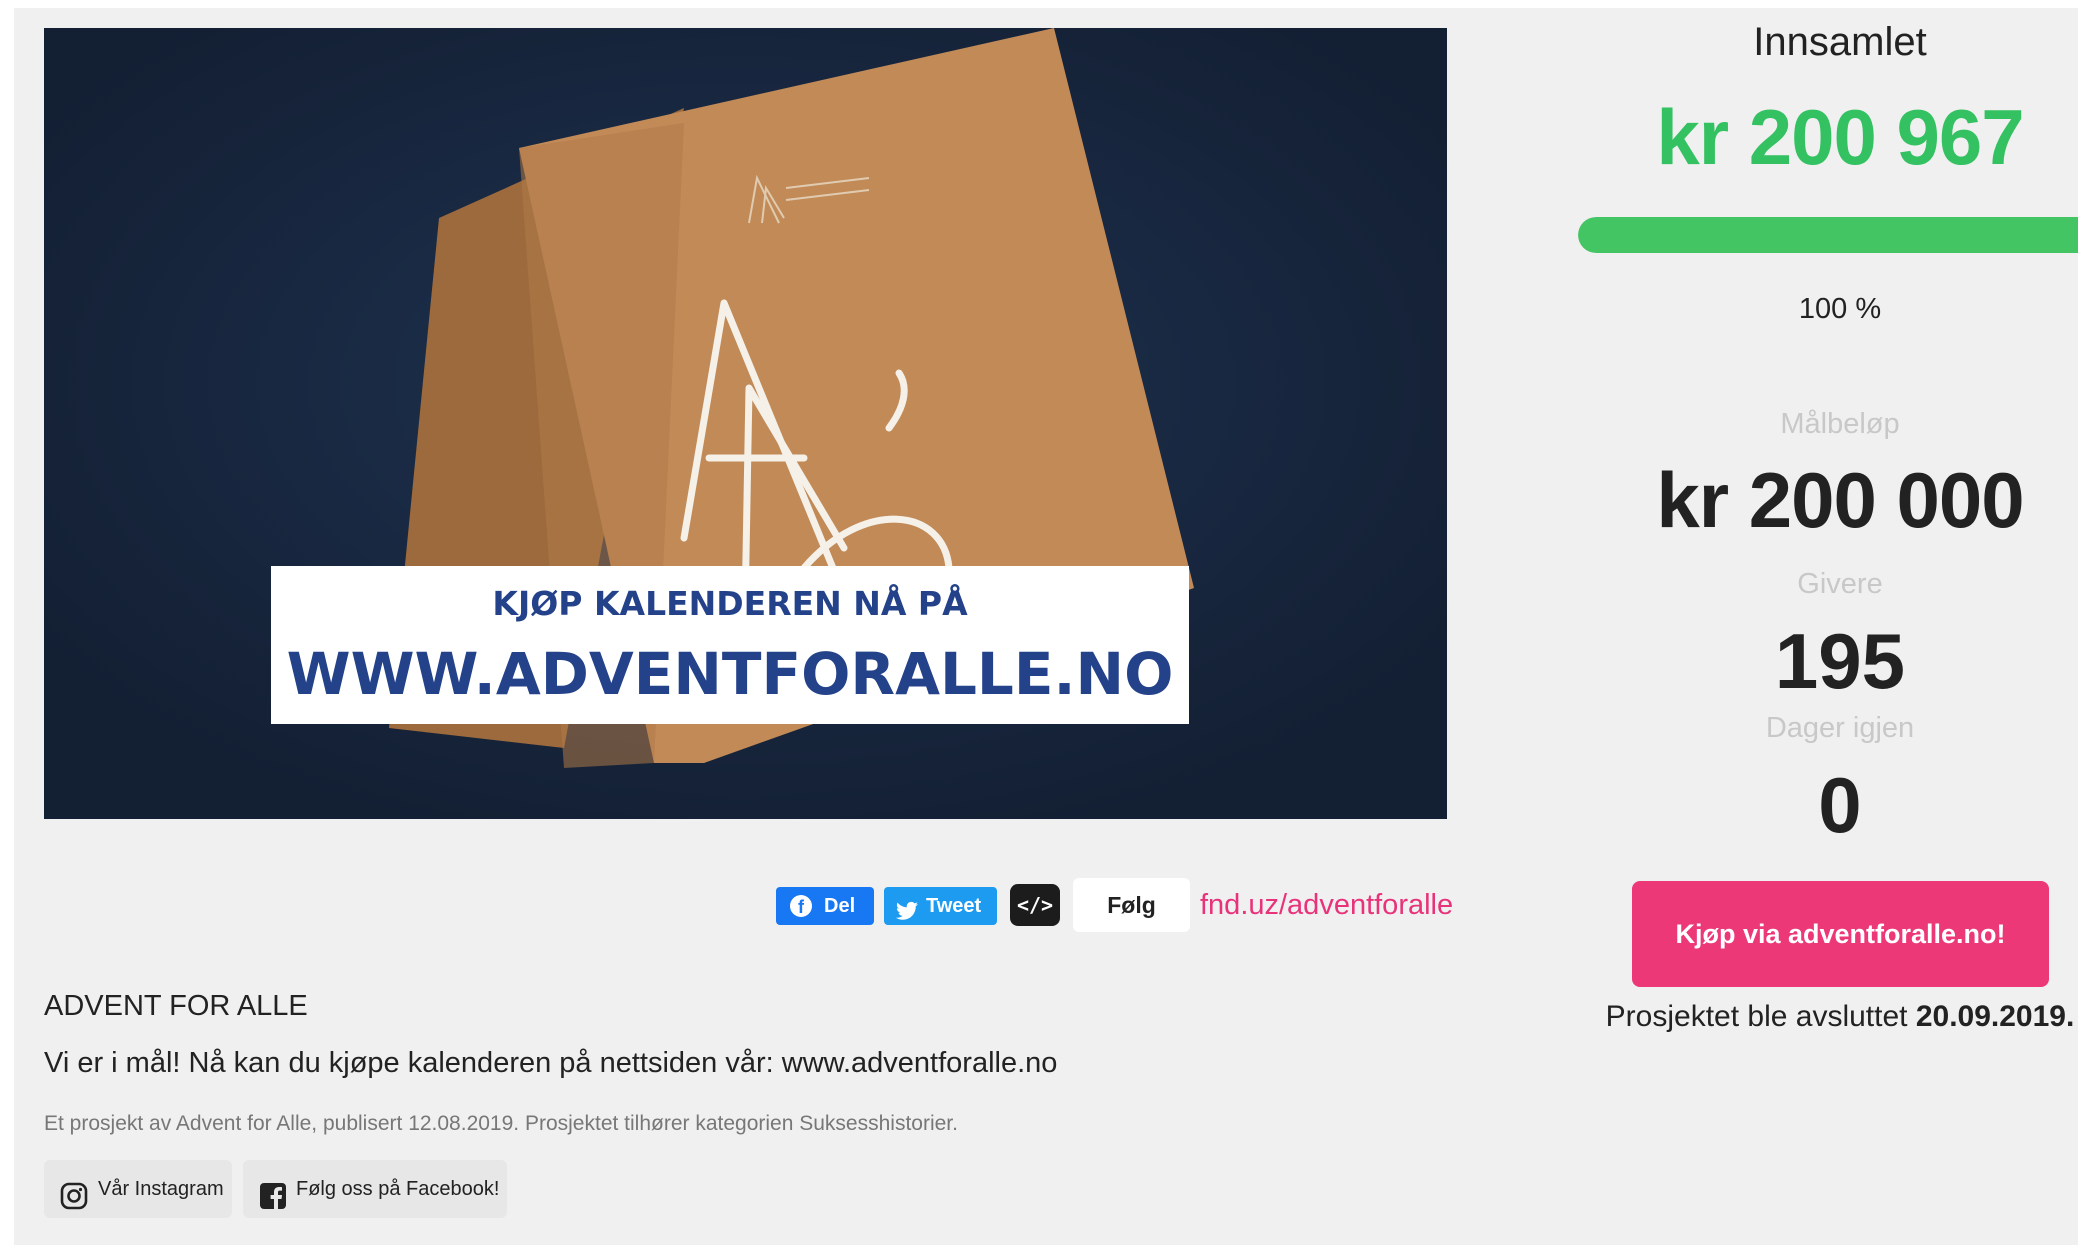 The image size is (2078, 1245). I want to click on instagram-label: Vår Instagram, so click(161, 1189).